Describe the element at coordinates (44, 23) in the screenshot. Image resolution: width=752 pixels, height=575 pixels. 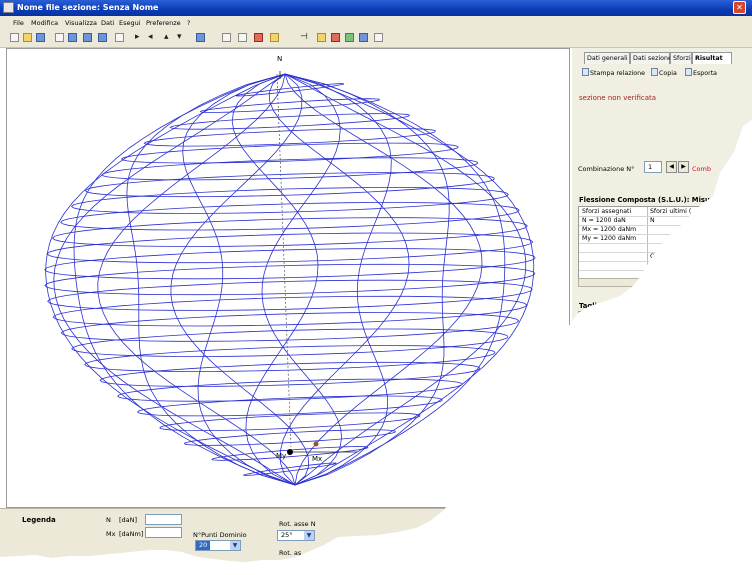
I see `menu-modifica: Modifica` at that location.